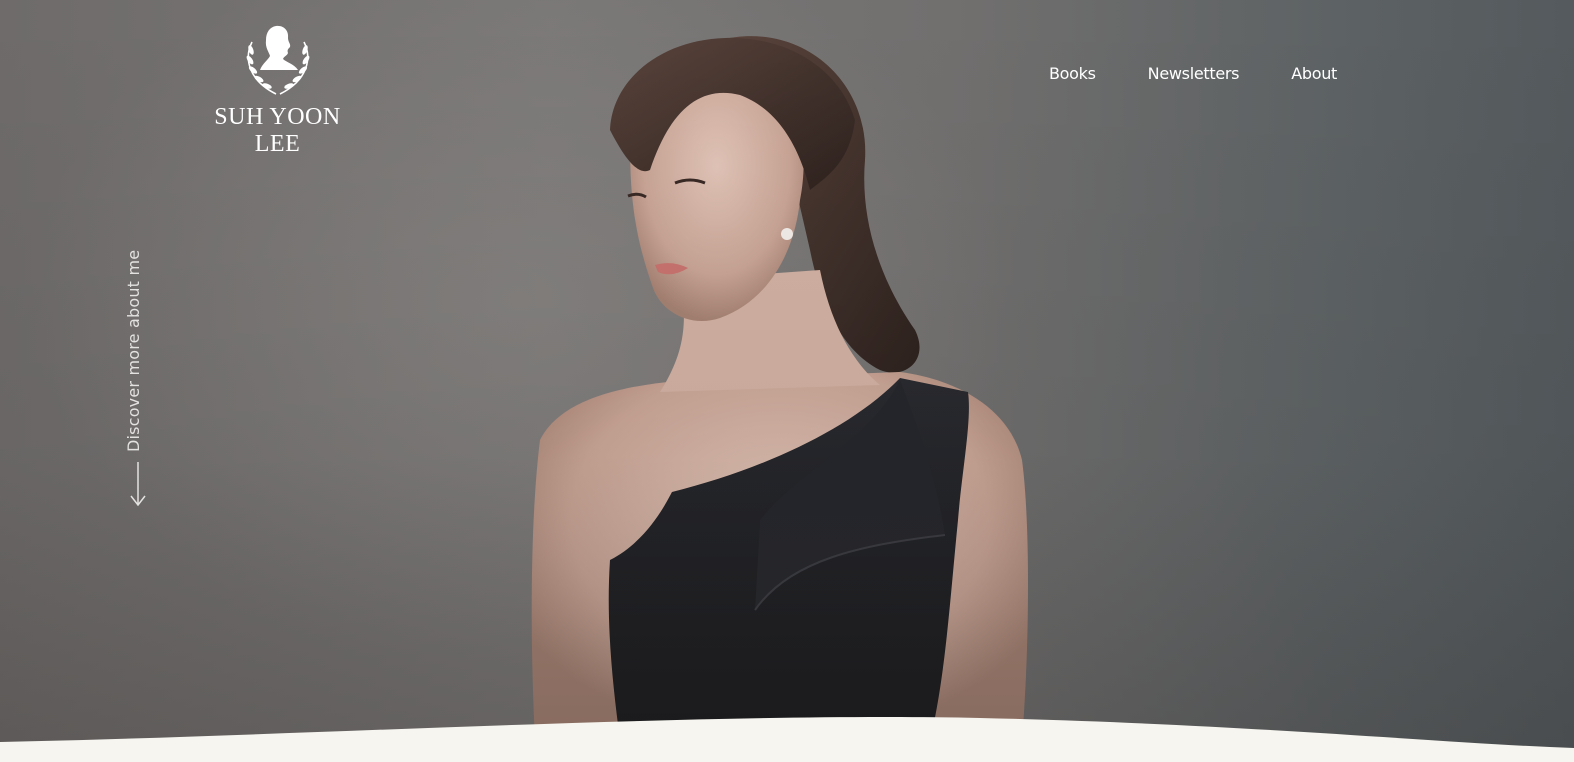 Image resolution: width=1574 pixels, height=762 pixels. I want to click on nav-item-about: About, so click(1314, 73).